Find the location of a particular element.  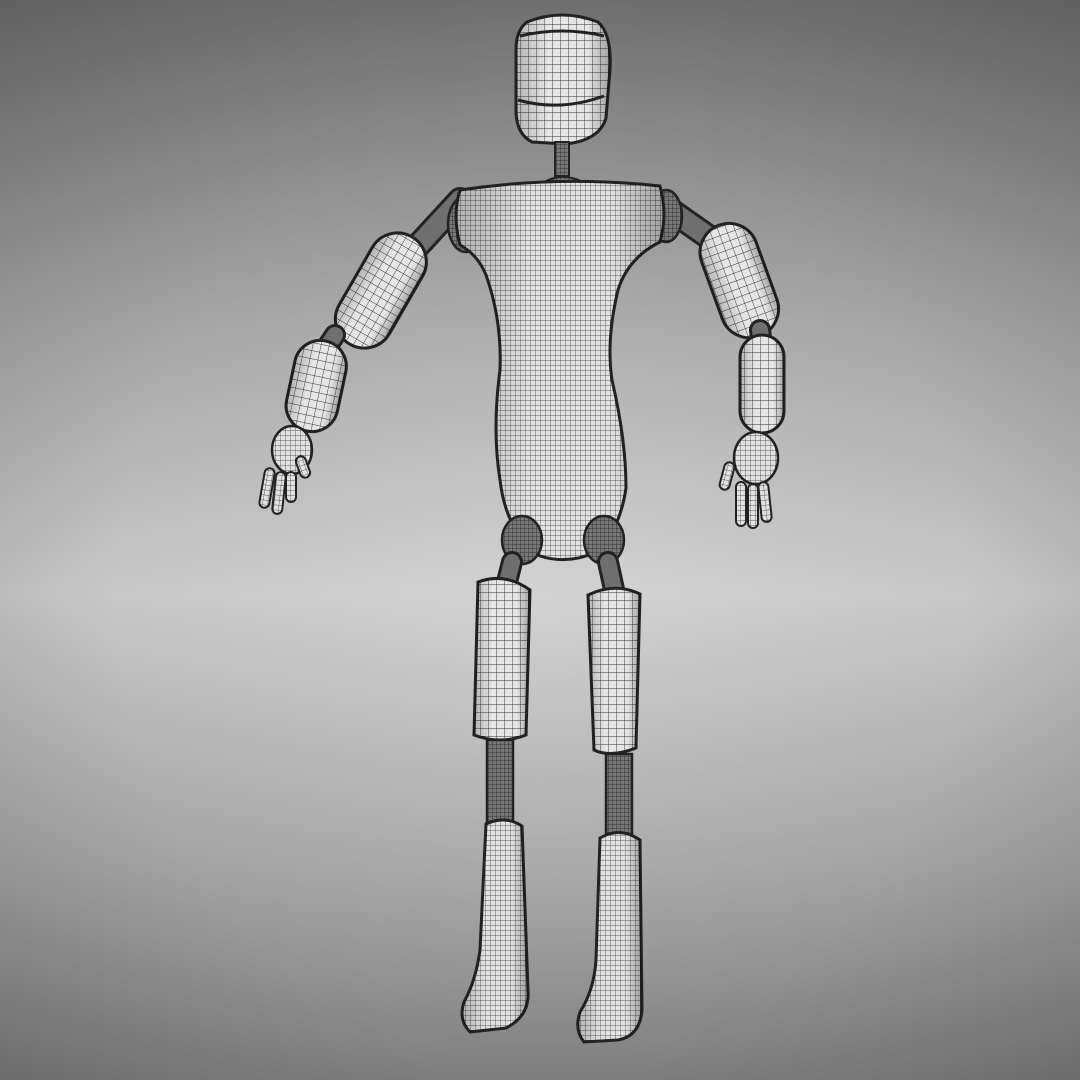

robot-right-arm is located at coordinates (717, 358).